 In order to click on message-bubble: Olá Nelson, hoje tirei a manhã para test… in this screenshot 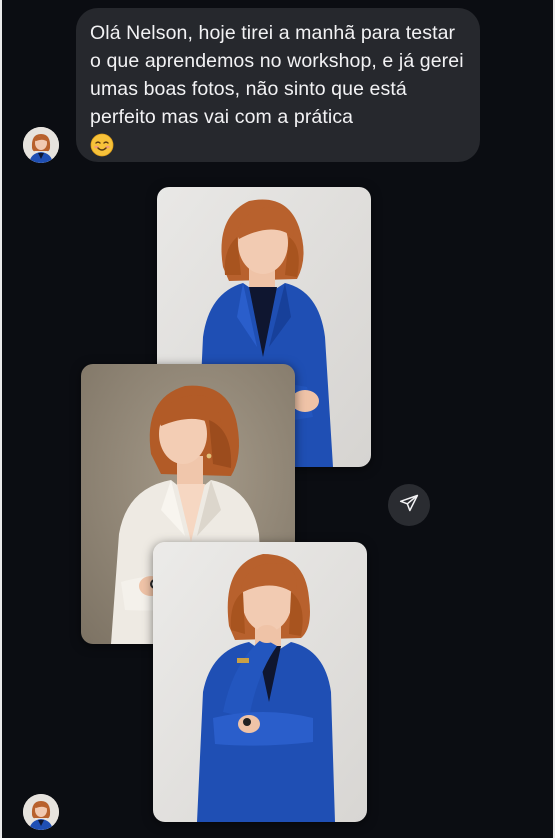, I will do `click(278, 85)`.